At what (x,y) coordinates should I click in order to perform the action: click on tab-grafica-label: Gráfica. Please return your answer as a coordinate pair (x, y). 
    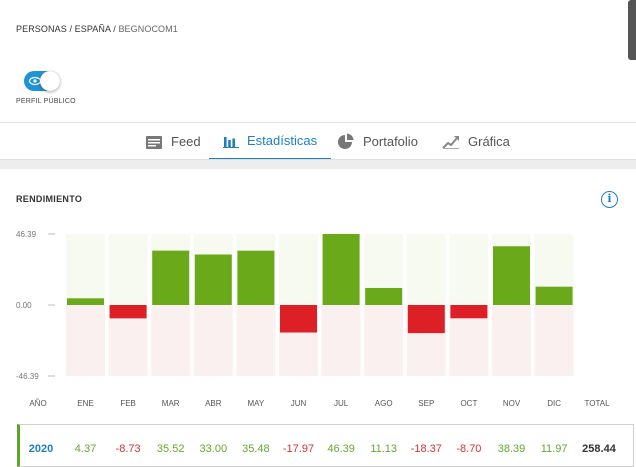
    Looking at the image, I should click on (489, 141).